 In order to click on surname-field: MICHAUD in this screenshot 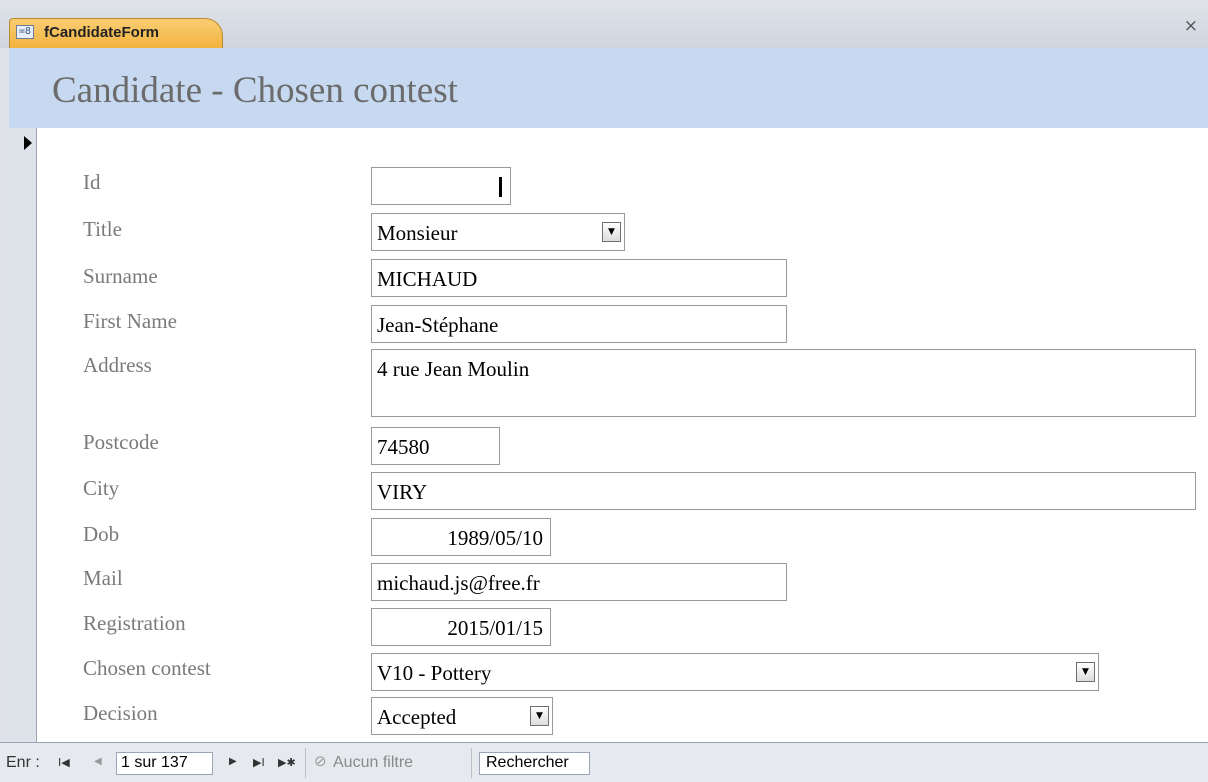, I will do `click(579, 278)`.